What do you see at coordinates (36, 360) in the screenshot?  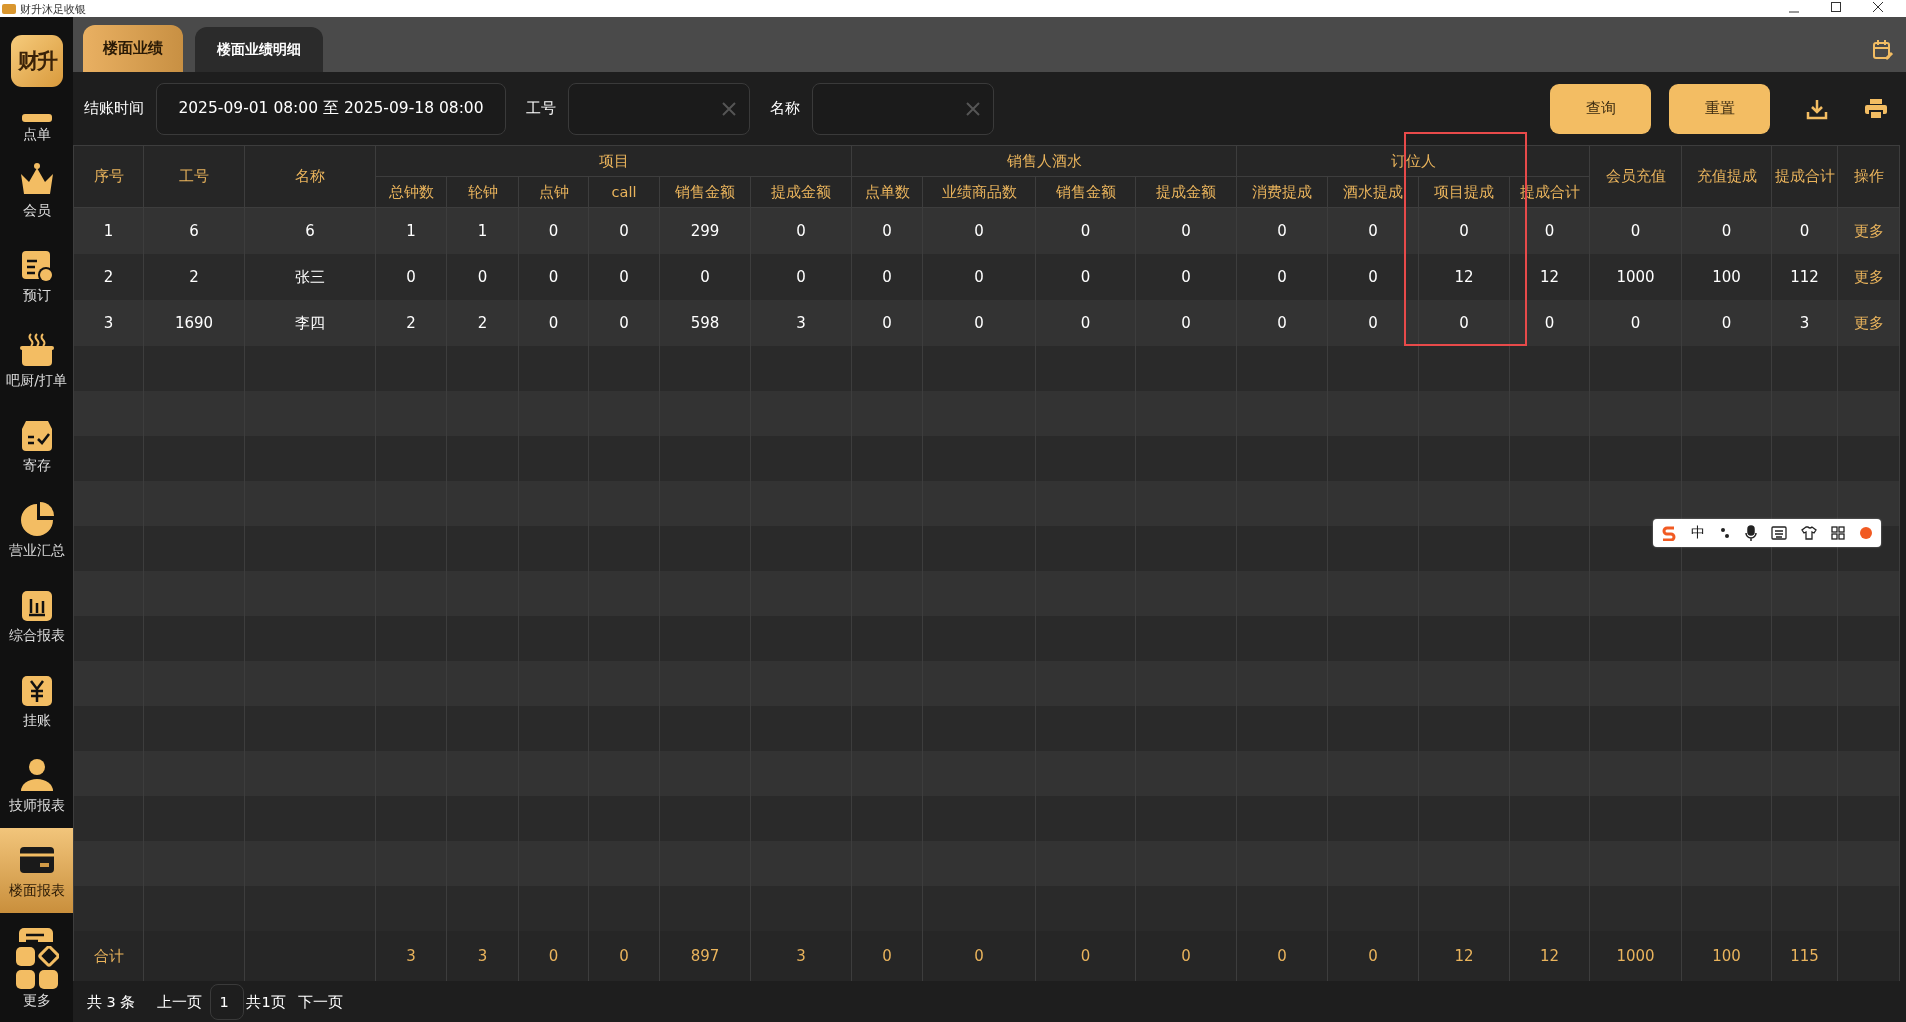 I see `sidebar-item: 吧厨/打单` at bounding box center [36, 360].